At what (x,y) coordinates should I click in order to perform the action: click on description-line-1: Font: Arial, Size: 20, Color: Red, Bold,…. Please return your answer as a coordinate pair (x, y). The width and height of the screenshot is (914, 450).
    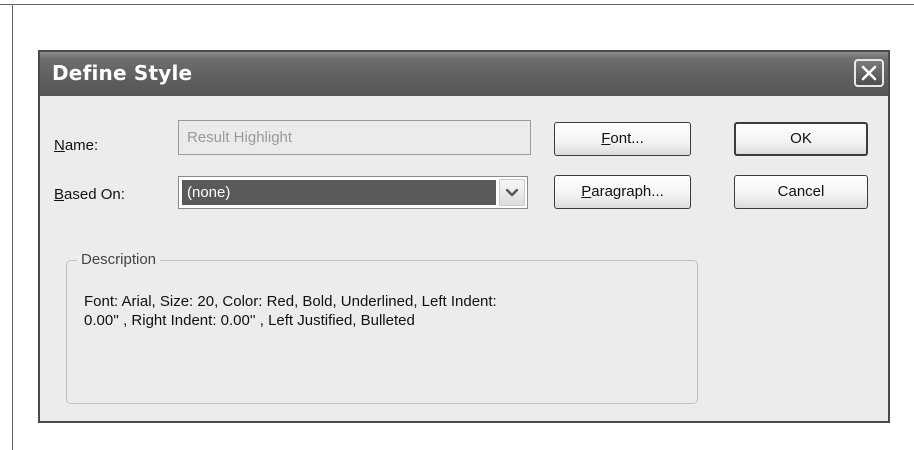
    Looking at the image, I should click on (290, 301).